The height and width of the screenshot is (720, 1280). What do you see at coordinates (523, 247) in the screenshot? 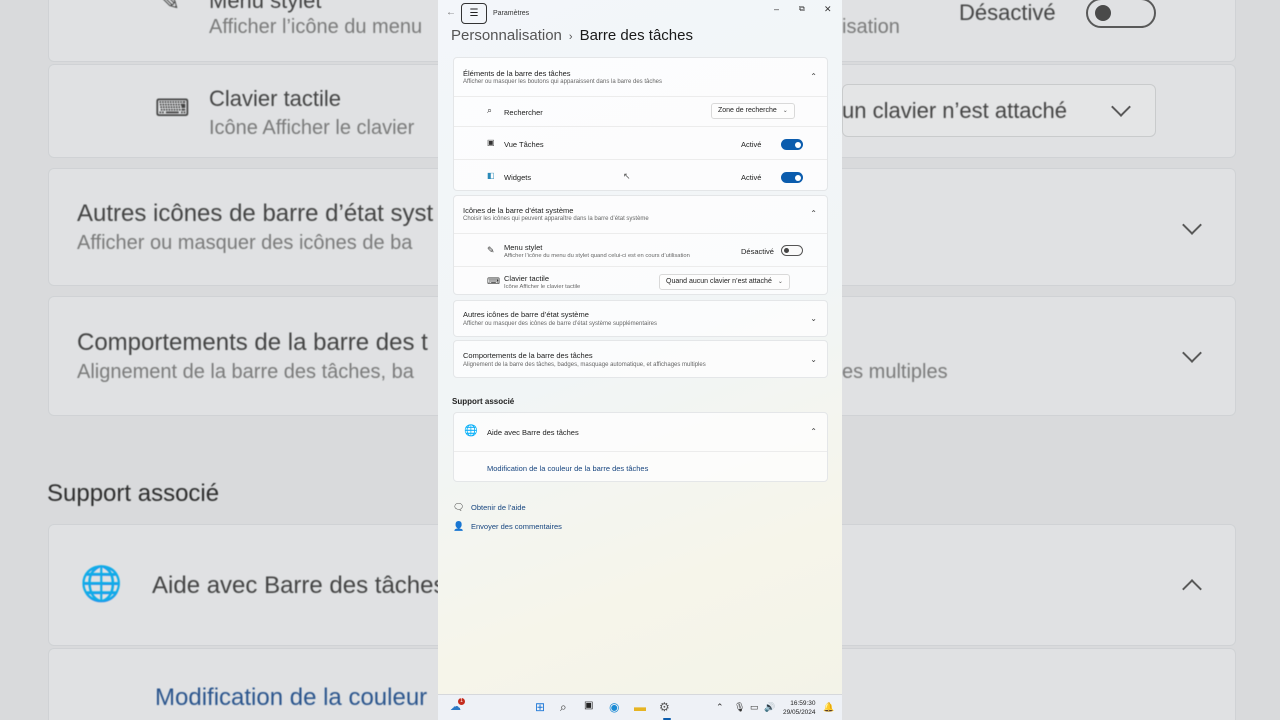
I see `row-label: Menu stylet` at bounding box center [523, 247].